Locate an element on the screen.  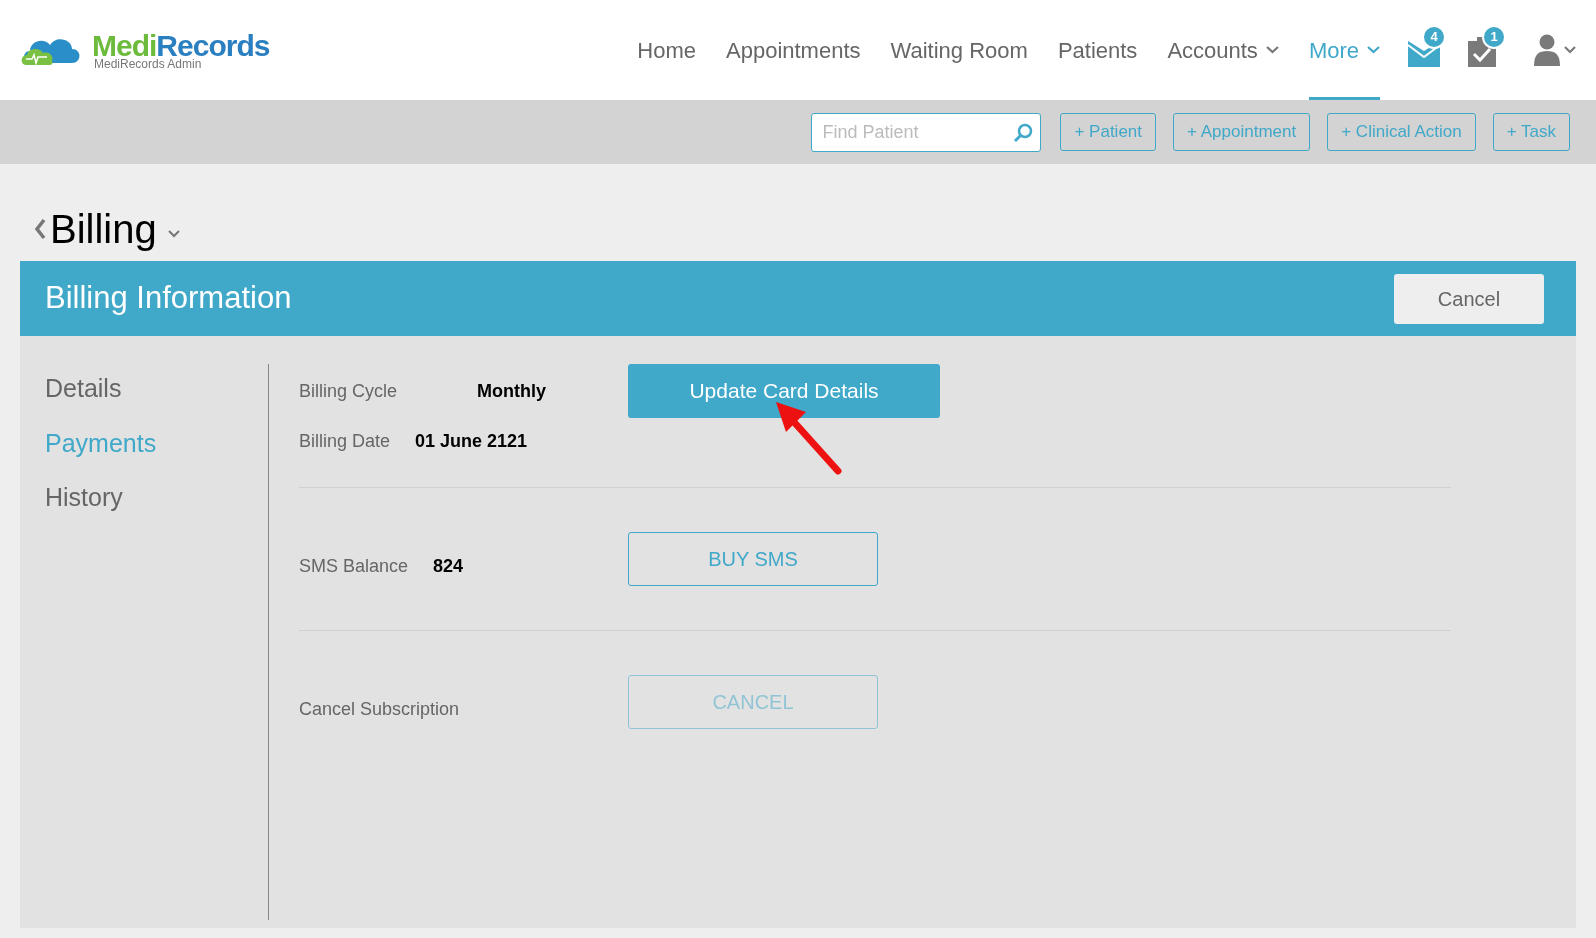
nav-link: Appointments is located at coordinates (793, 50).